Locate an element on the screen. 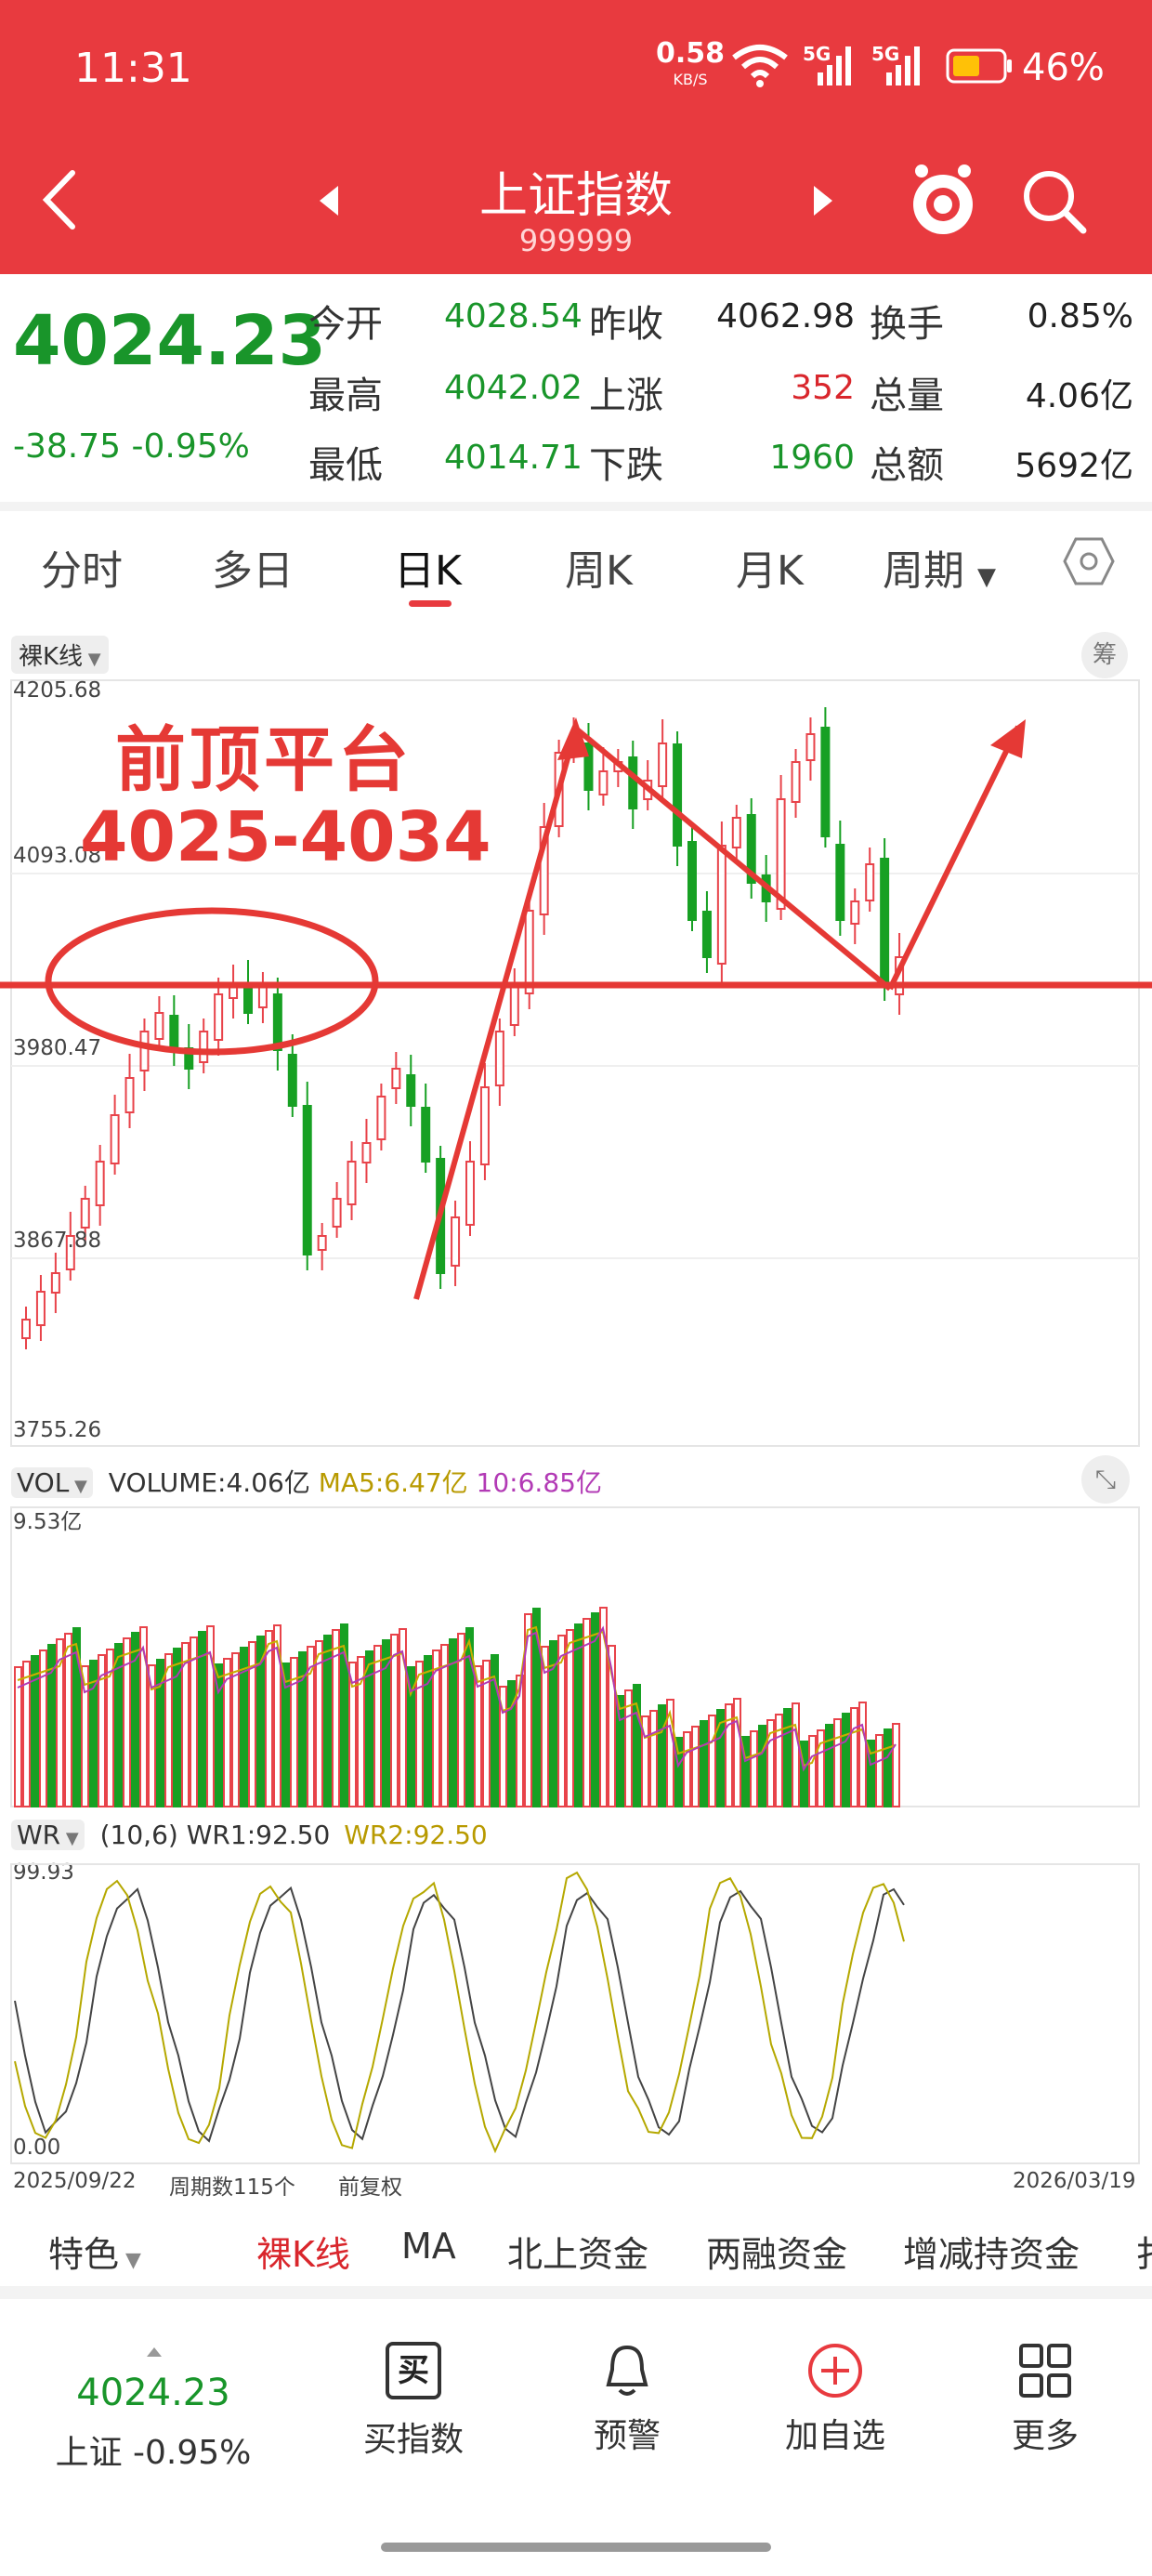 The height and width of the screenshot is (2576, 1152). alert-button: 预警 is located at coordinates (627, 2399).